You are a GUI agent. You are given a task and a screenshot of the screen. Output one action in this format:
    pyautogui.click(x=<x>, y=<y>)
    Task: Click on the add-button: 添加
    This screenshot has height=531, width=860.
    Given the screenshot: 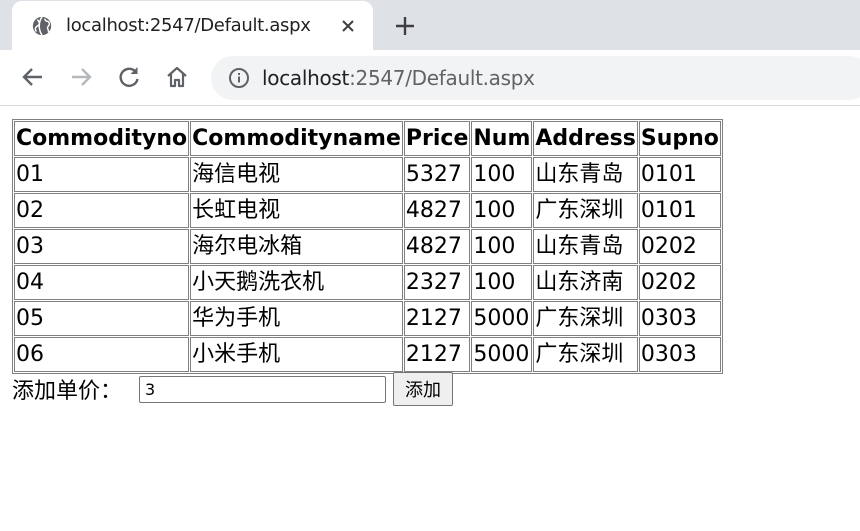 What is the action you would take?
    pyautogui.click(x=423, y=389)
    